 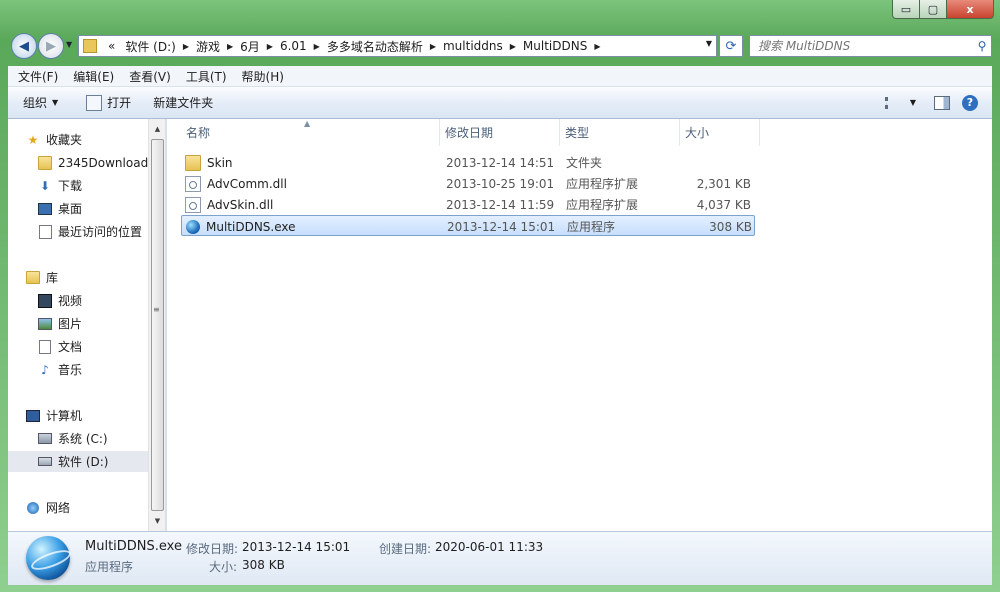 I want to click on nav-item-videos: 视频, so click(x=93, y=300).